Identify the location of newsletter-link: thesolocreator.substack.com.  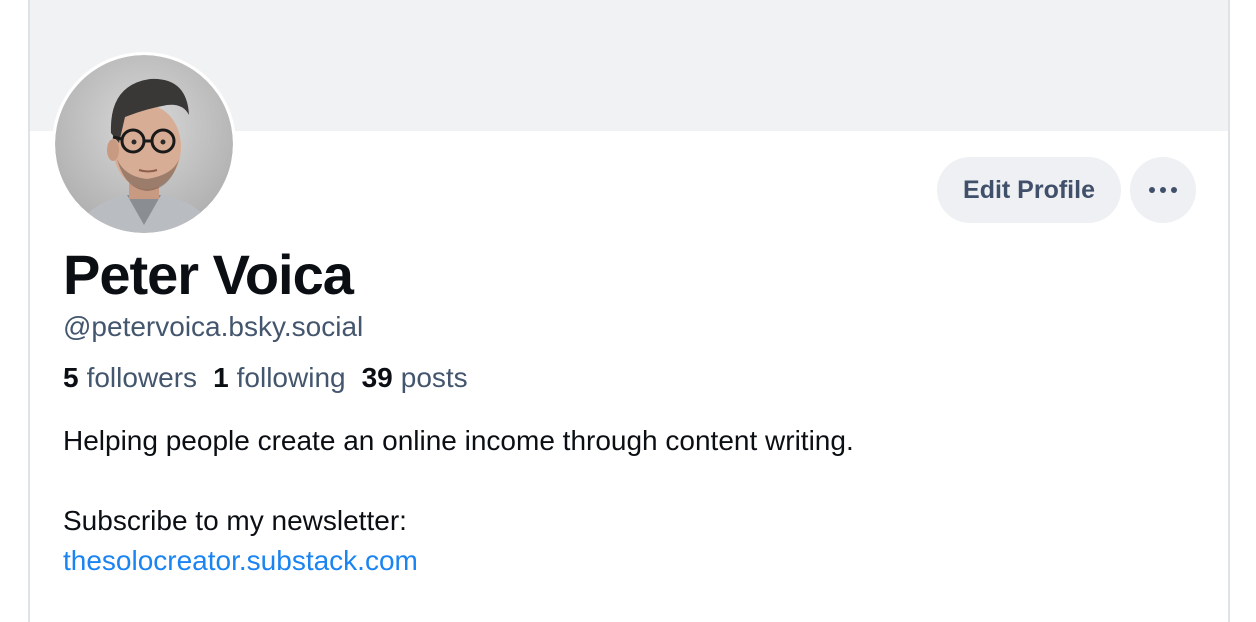
(240, 560).